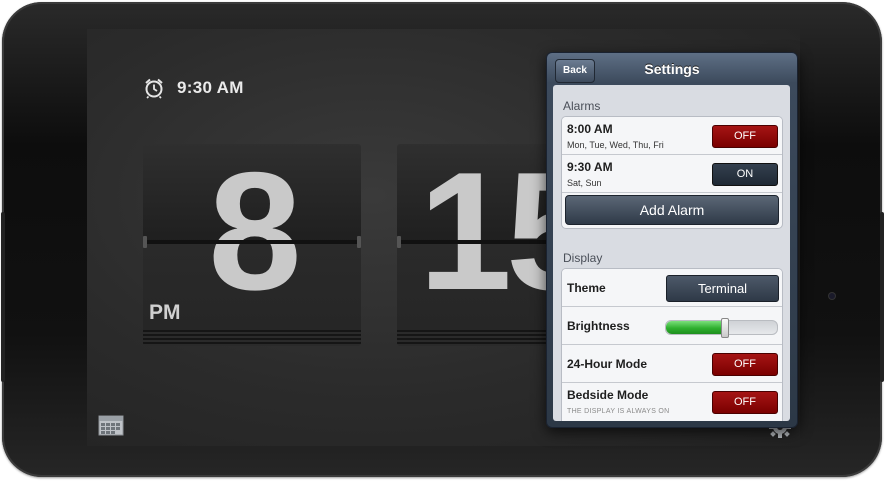 This screenshot has height=483, width=888. What do you see at coordinates (586, 288) in the screenshot?
I see `theme-label: Theme` at bounding box center [586, 288].